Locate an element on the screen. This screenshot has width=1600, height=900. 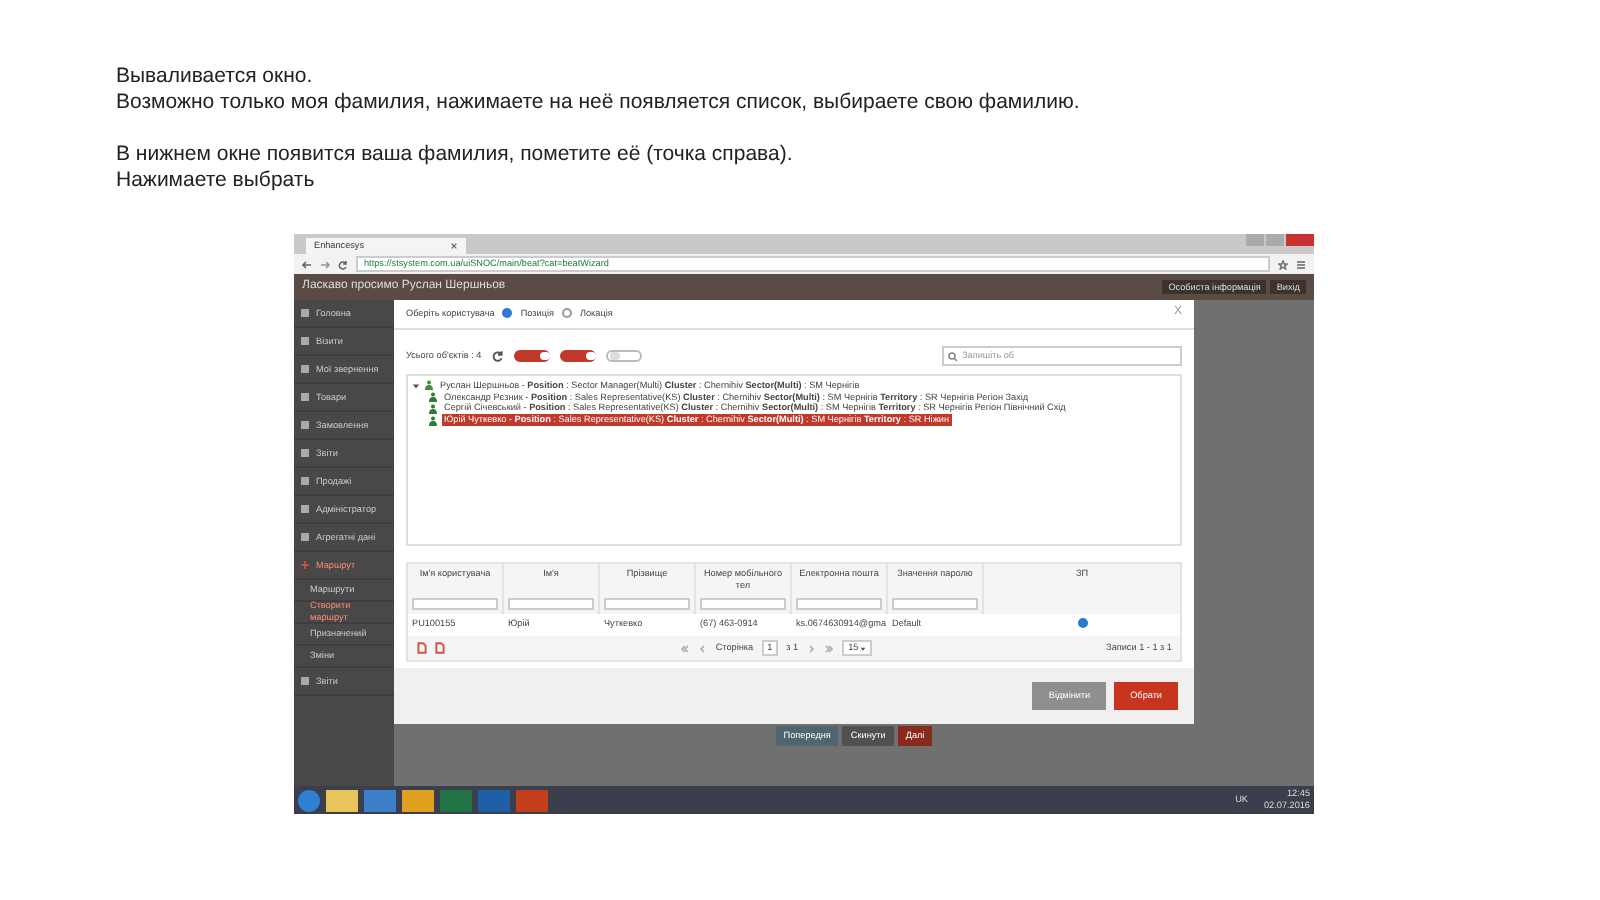
instruction-text: Возможно только моя фамилия, нажимаете на неё появляется список, выбираете свою фамилию. is located at coordinates (598, 103).